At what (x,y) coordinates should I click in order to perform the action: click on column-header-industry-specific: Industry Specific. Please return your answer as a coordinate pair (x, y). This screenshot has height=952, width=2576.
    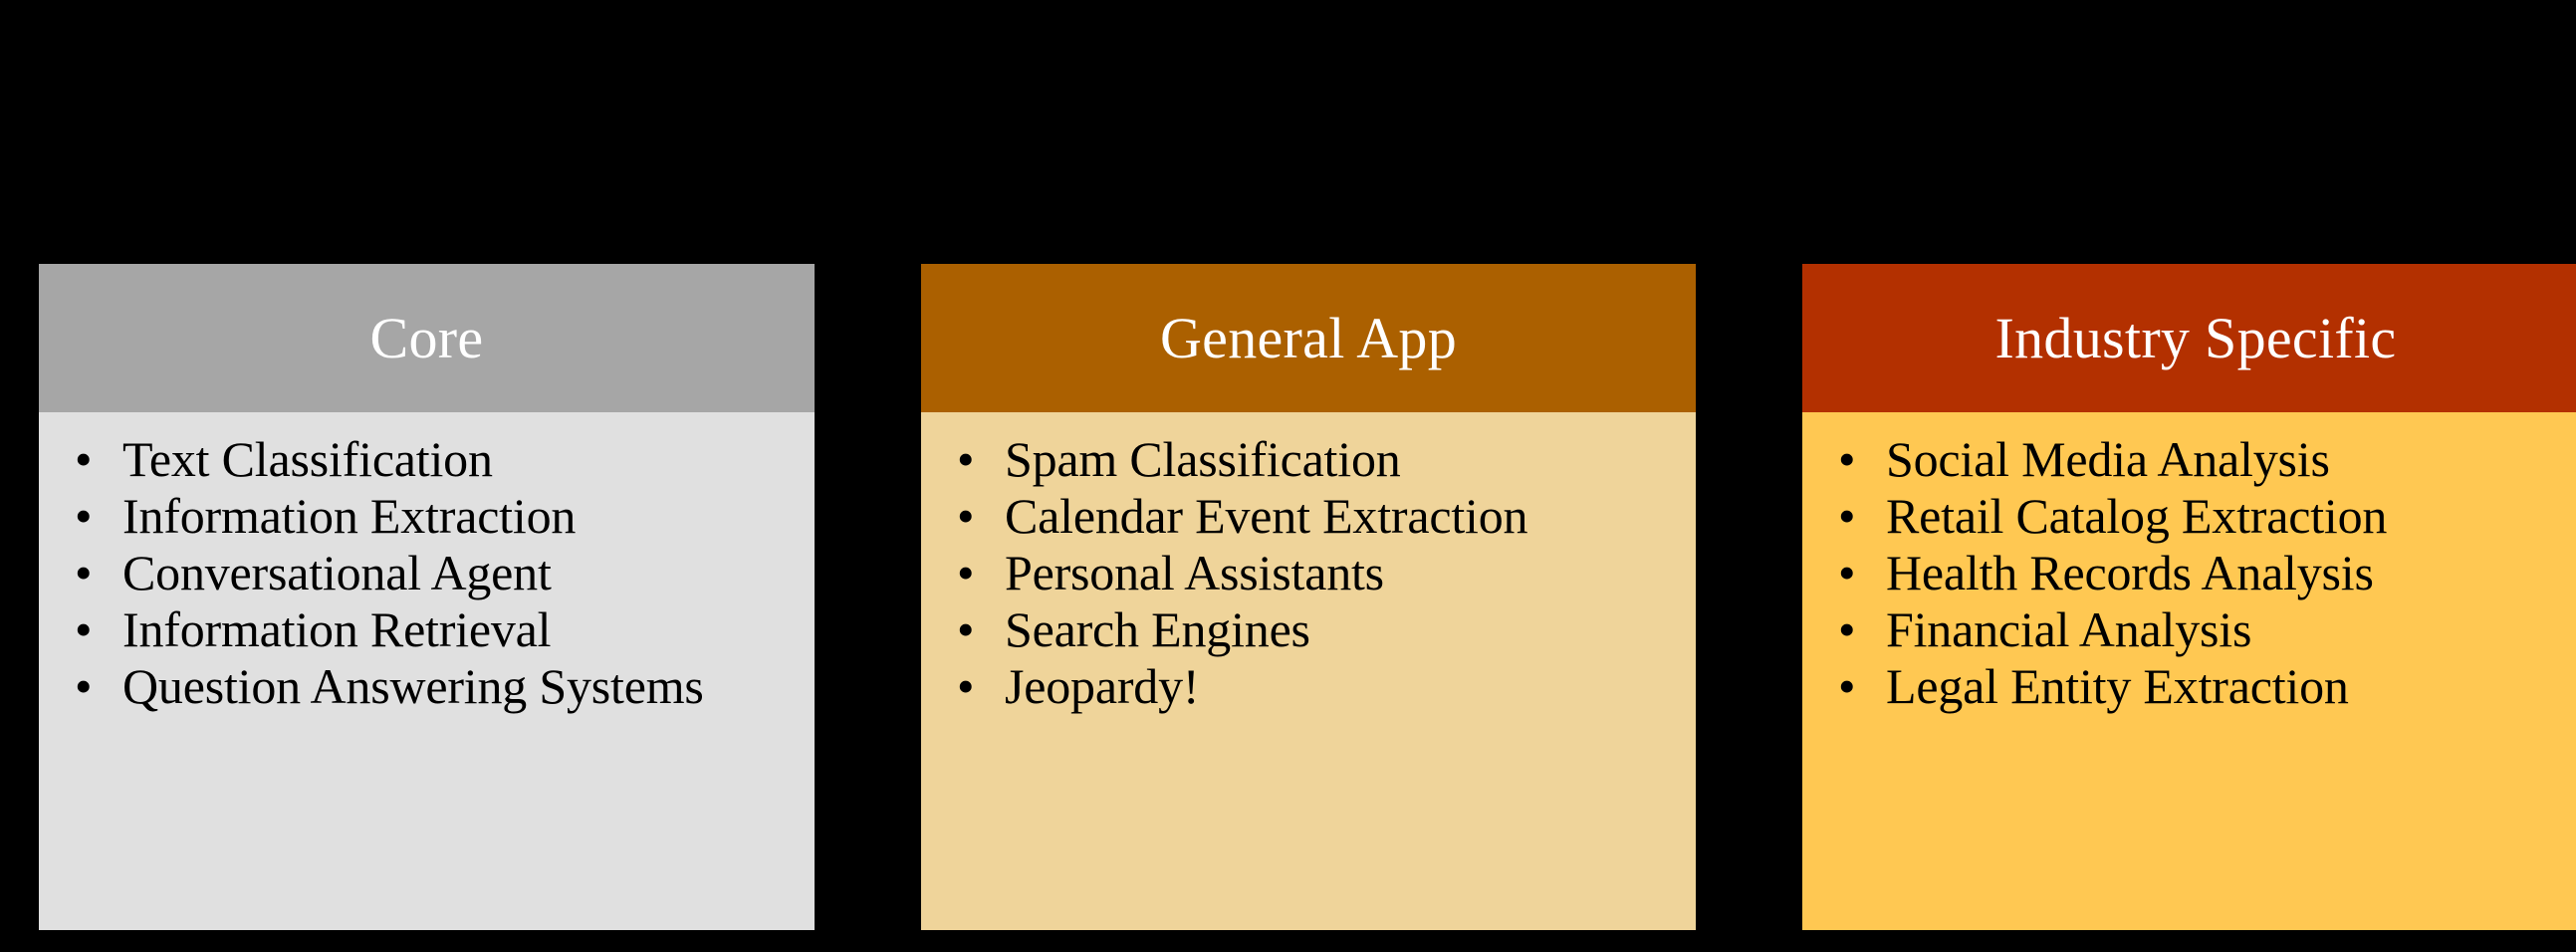
    Looking at the image, I should click on (2189, 338).